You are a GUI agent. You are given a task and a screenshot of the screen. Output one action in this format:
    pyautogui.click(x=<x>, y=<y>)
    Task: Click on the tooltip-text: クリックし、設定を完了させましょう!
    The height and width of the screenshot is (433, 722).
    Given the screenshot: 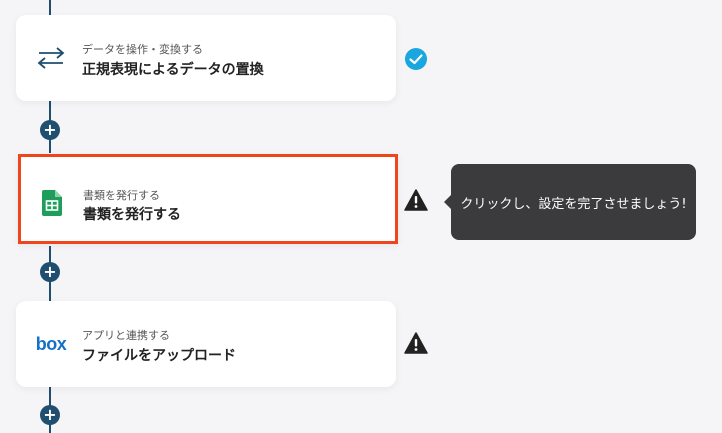 What is the action you would take?
    pyautogui.click(x=573, y=204)
    